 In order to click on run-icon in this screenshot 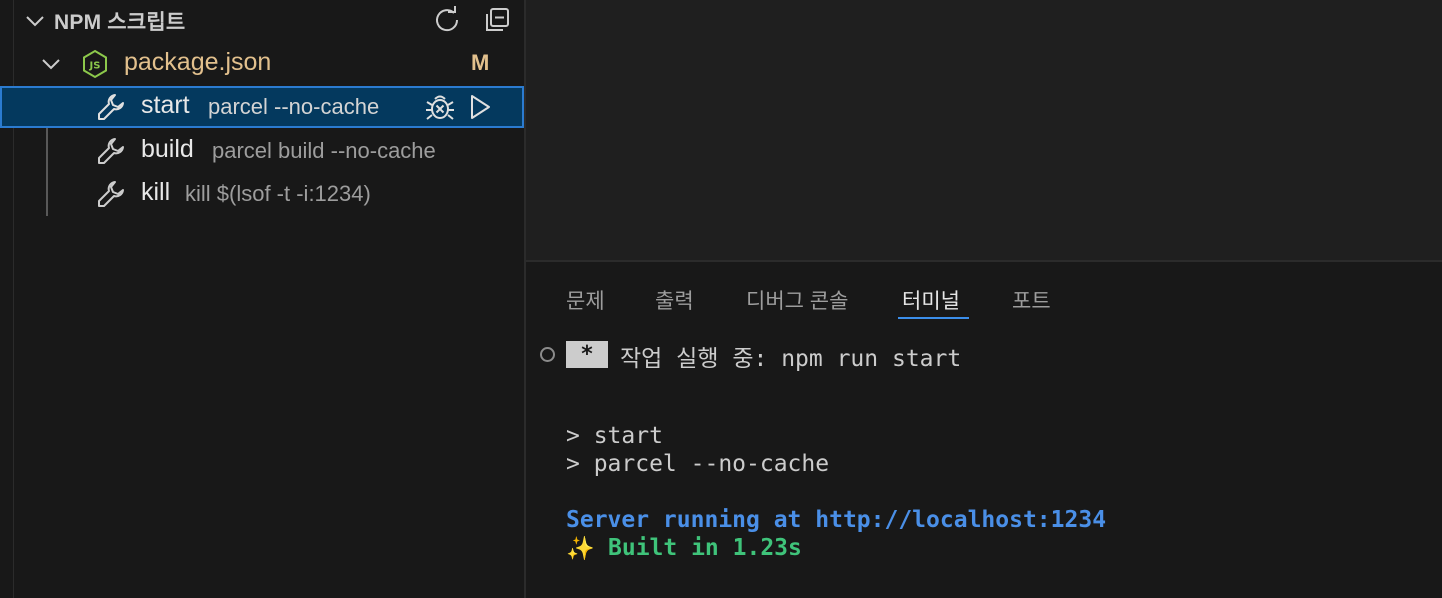, I will do `click(480, 107)`.